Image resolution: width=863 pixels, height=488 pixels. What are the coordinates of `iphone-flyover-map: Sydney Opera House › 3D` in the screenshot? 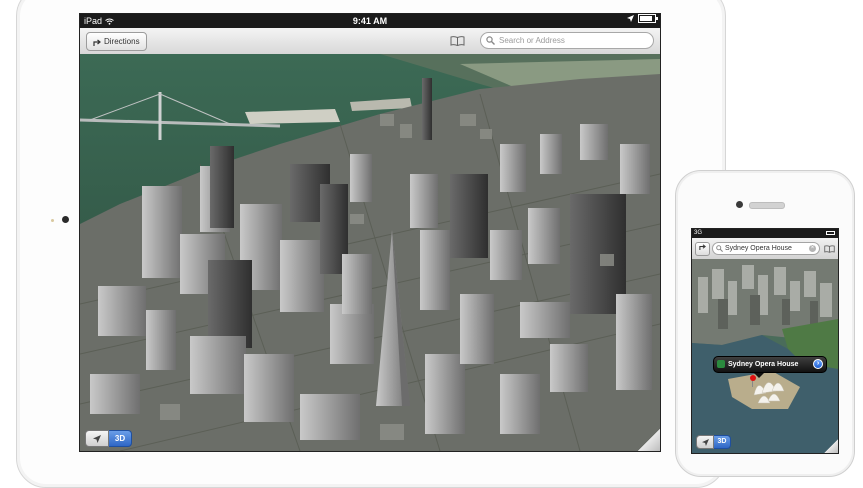 It's located at (765, 356).